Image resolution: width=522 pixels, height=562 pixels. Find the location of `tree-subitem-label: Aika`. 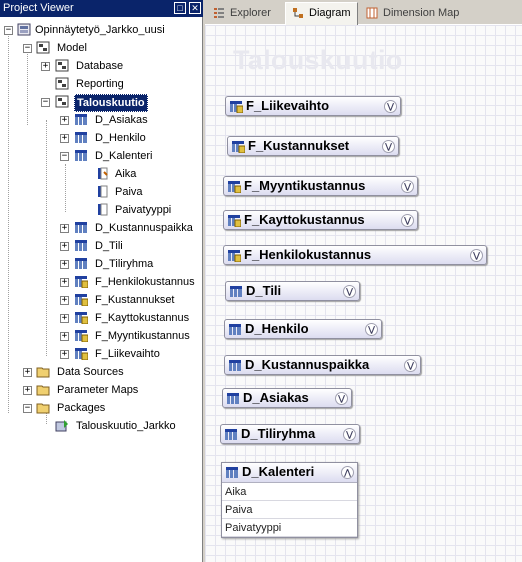

tree-subitem-label: Aika is located at coordinates (126, 174).